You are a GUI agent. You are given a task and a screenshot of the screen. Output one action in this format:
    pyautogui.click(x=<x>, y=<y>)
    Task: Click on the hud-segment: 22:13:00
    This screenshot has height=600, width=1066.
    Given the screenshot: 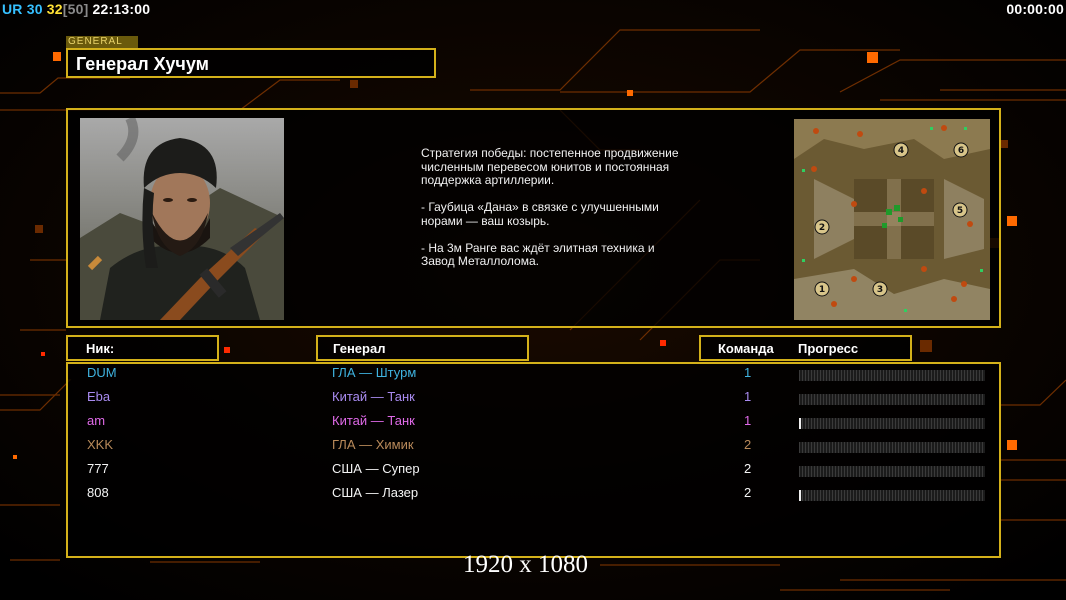 What is the action you would take?
    pyautogui.click(x=119, y=9)
    